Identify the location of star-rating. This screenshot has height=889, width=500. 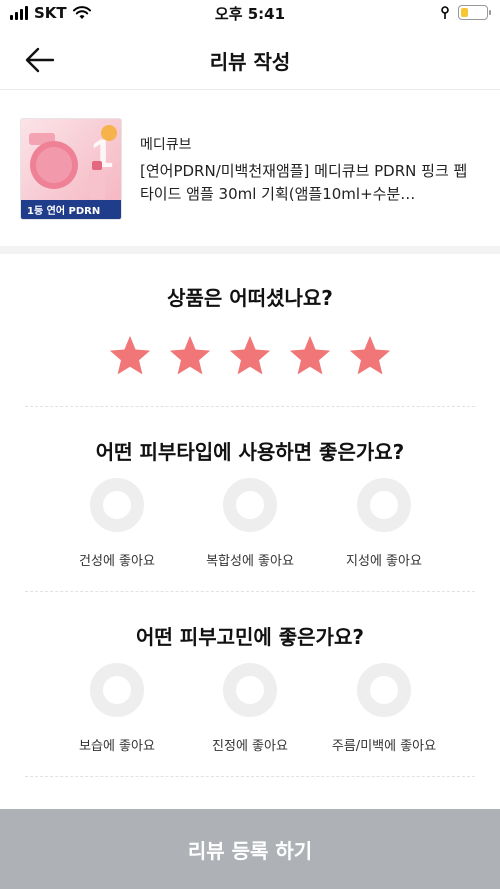
(250, 356).